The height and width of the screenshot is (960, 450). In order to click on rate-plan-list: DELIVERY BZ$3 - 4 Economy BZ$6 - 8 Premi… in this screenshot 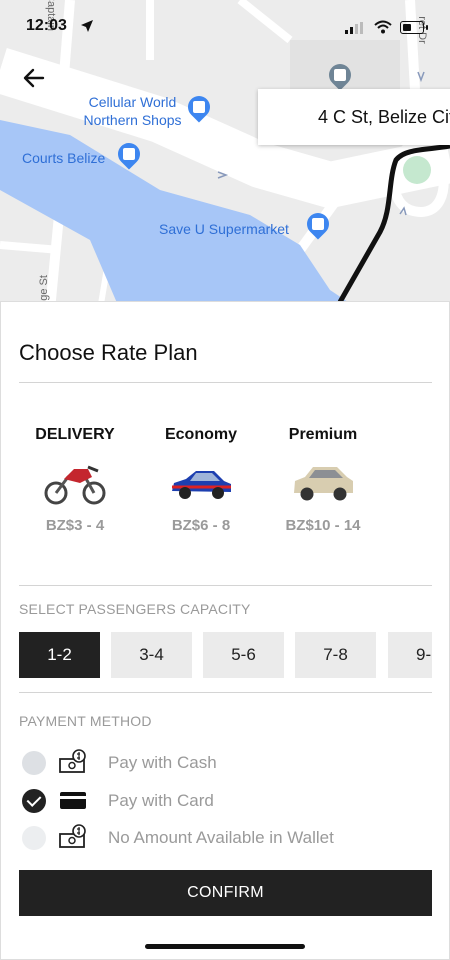, I will do `click(225, 486)`.